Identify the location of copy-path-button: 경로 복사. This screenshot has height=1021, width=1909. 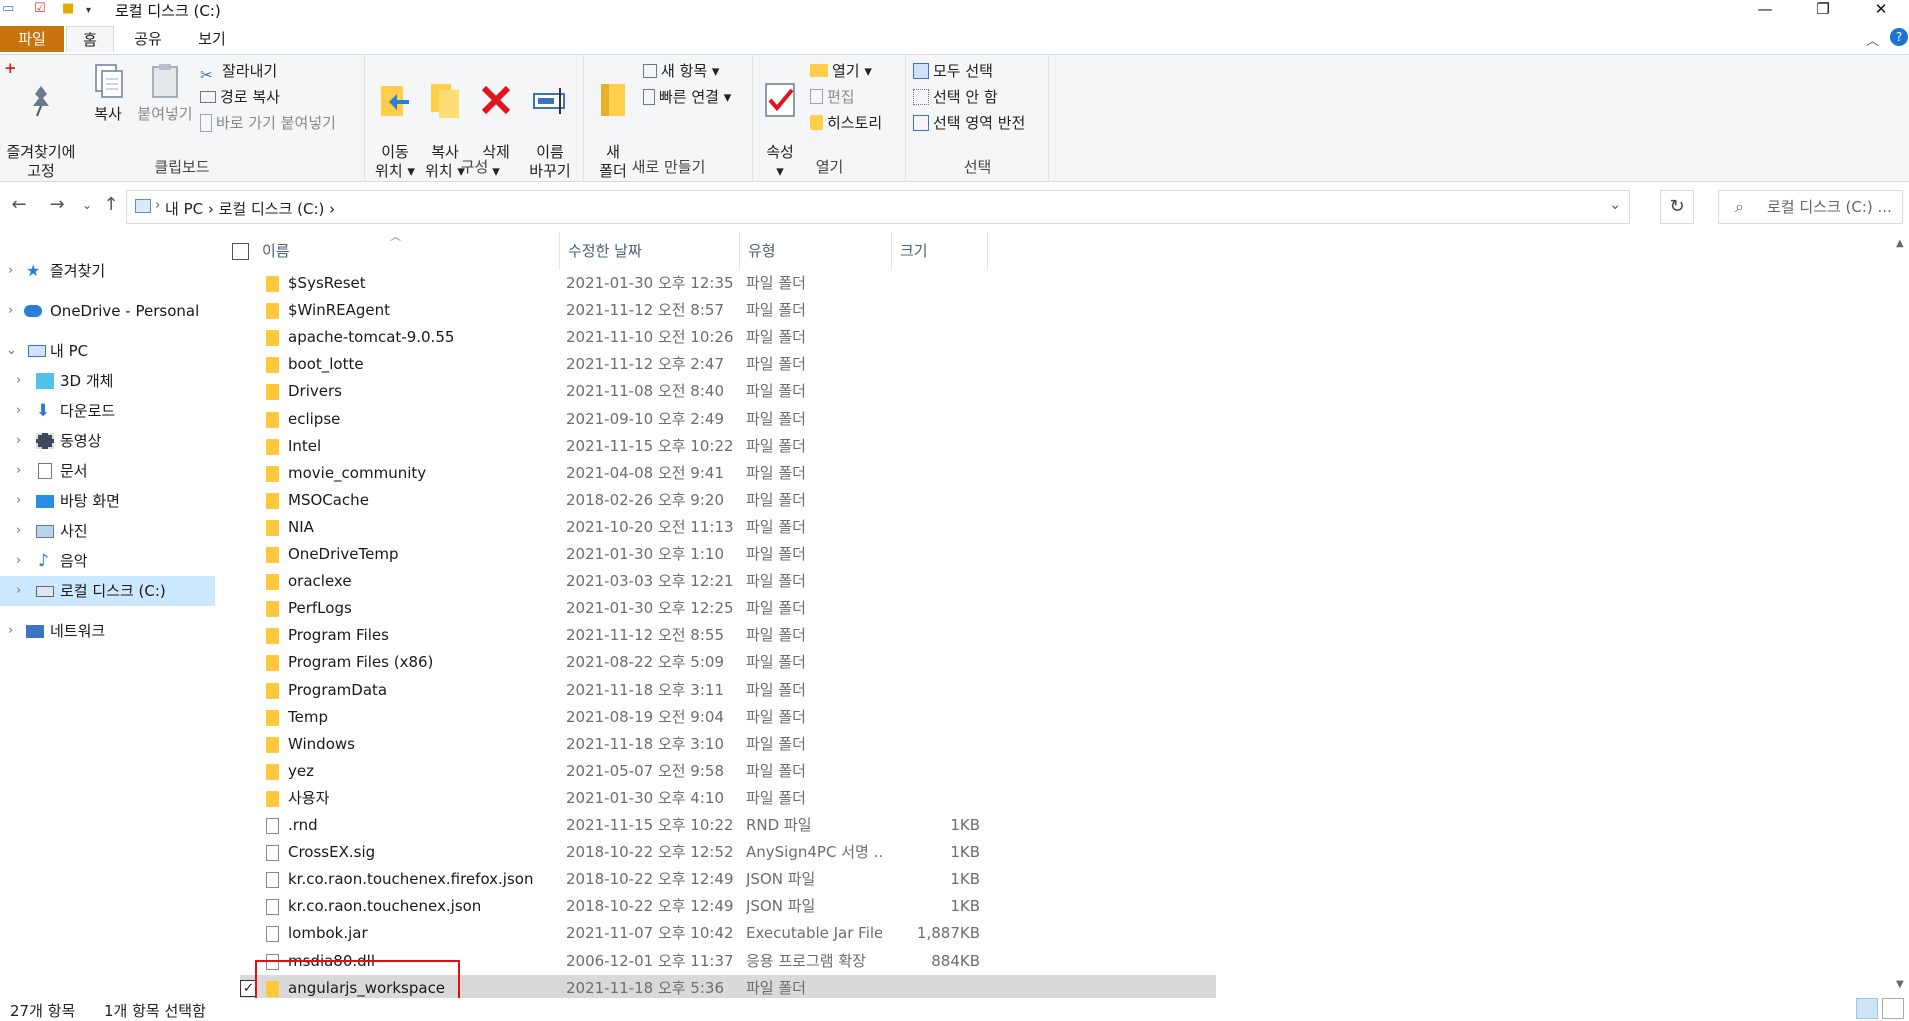
(240, 97).